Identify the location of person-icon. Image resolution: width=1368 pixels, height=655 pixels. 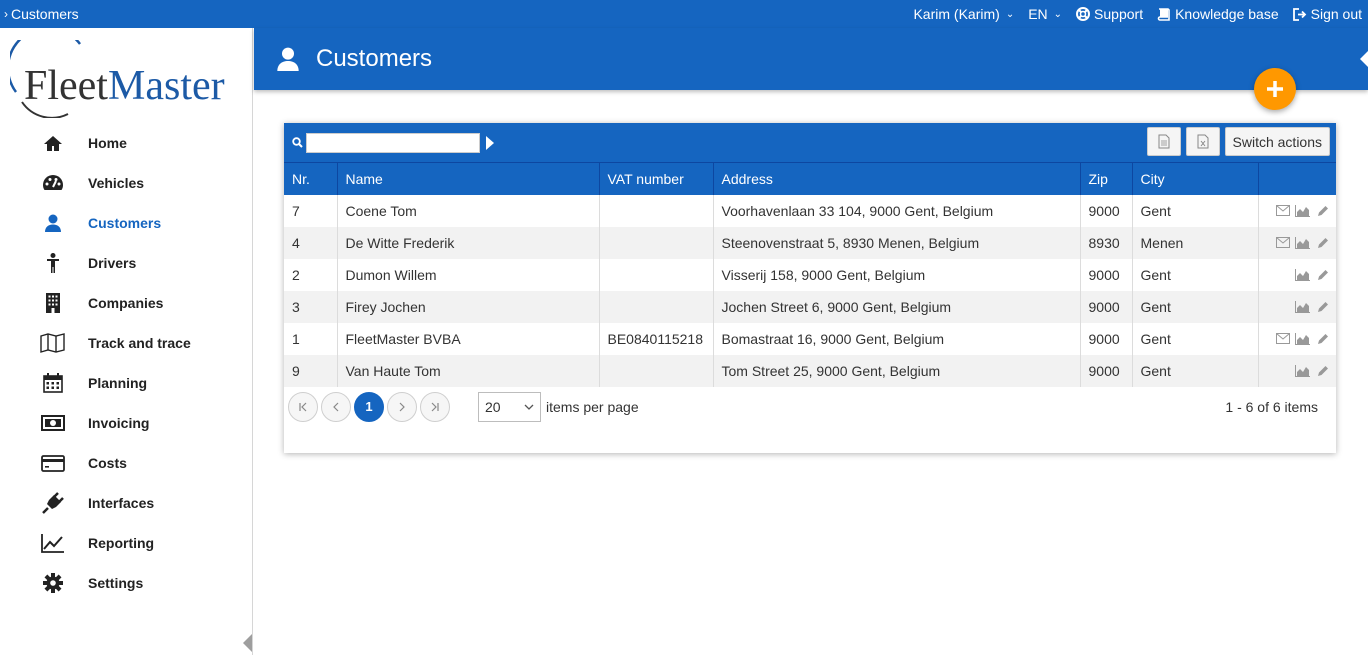
(53, 263).